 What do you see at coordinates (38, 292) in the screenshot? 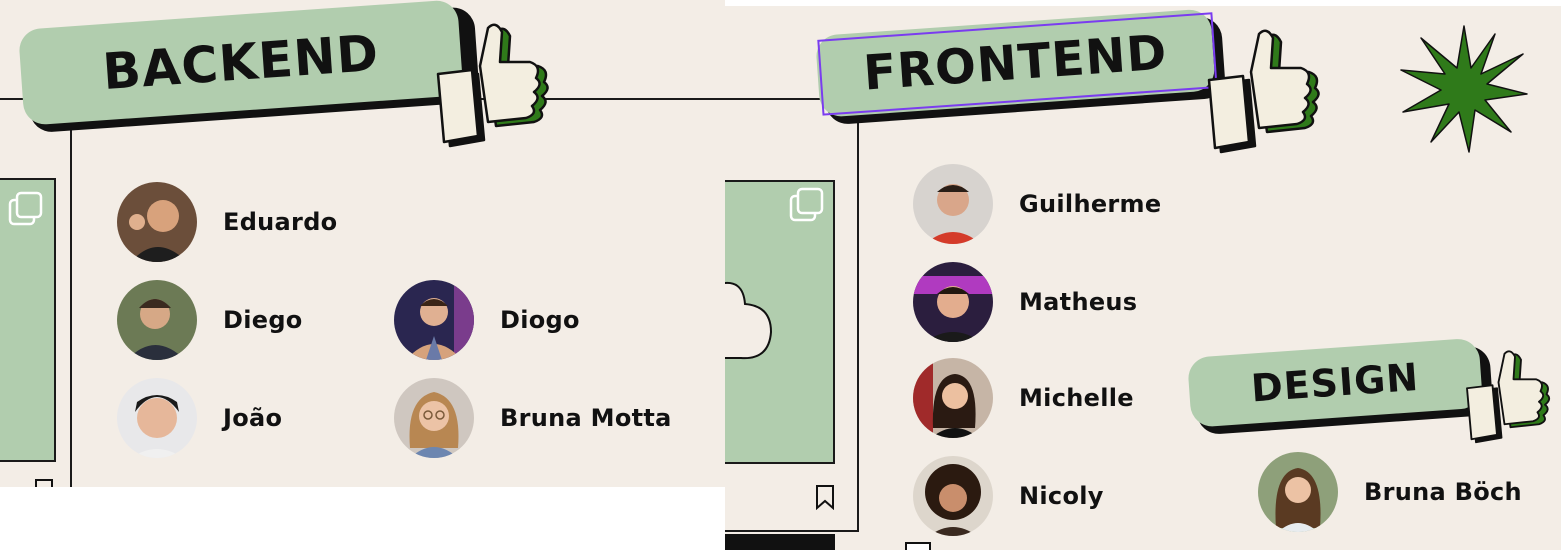
I see `backend-back-card` at bounding box center [38, 292].